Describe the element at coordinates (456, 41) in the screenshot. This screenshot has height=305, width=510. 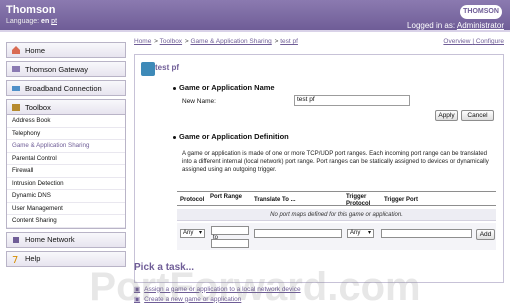
I see `overview-link: Overview` at that location.